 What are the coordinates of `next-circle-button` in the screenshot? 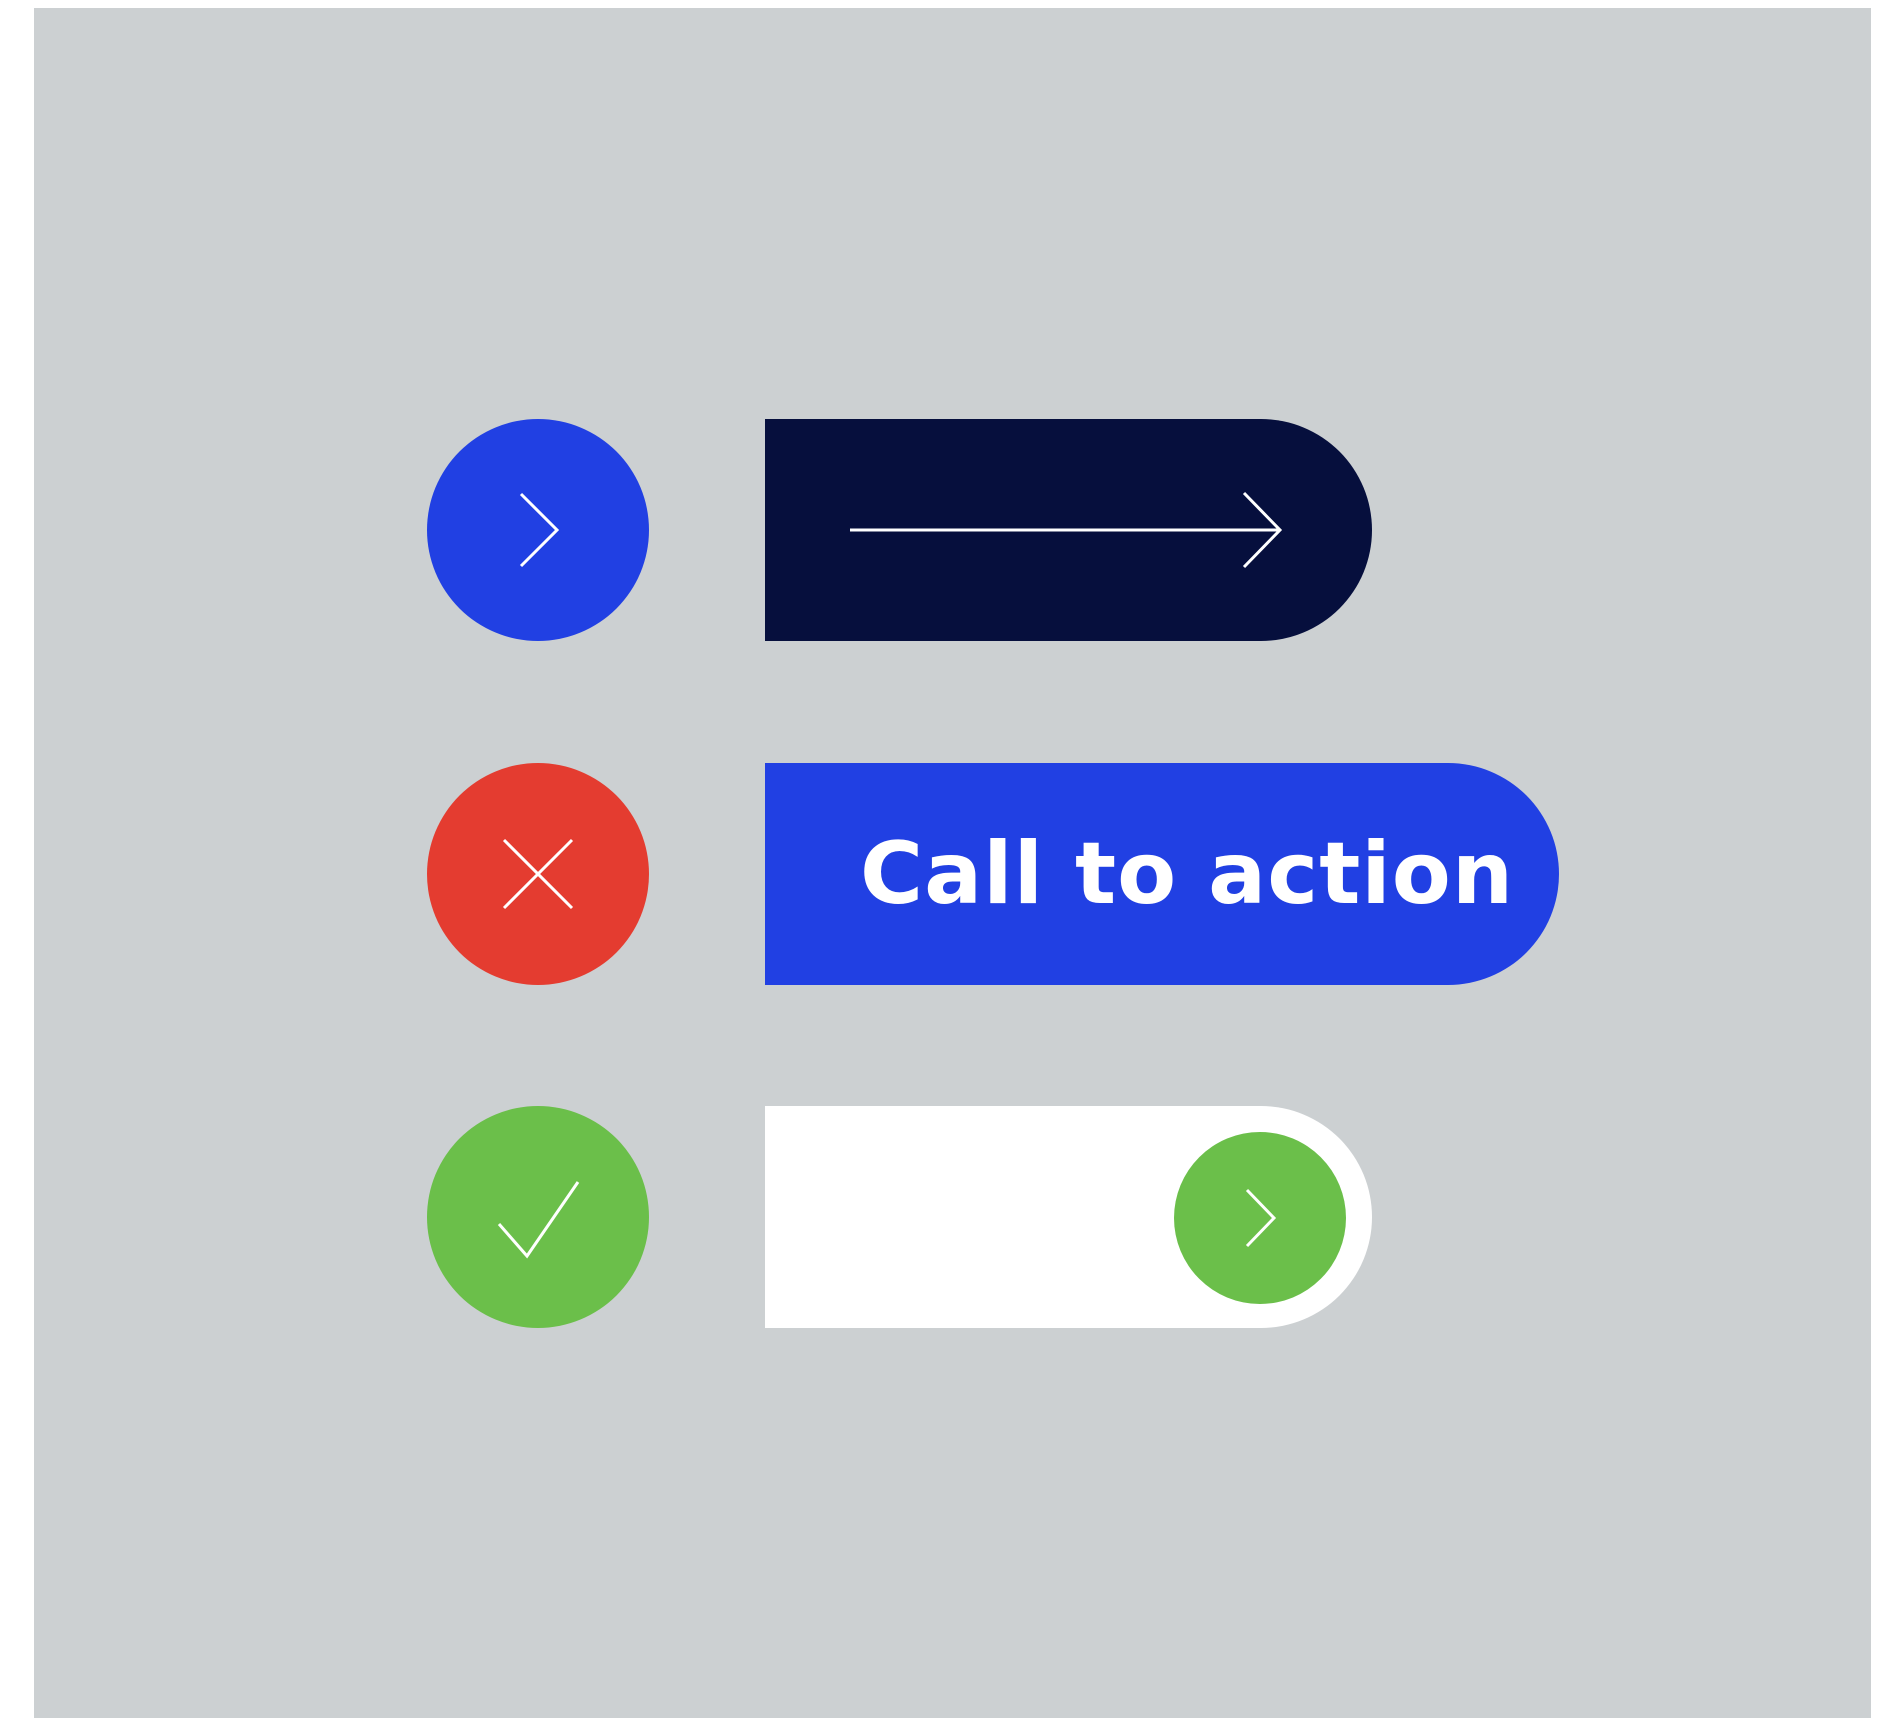 It's located at (538, 530).